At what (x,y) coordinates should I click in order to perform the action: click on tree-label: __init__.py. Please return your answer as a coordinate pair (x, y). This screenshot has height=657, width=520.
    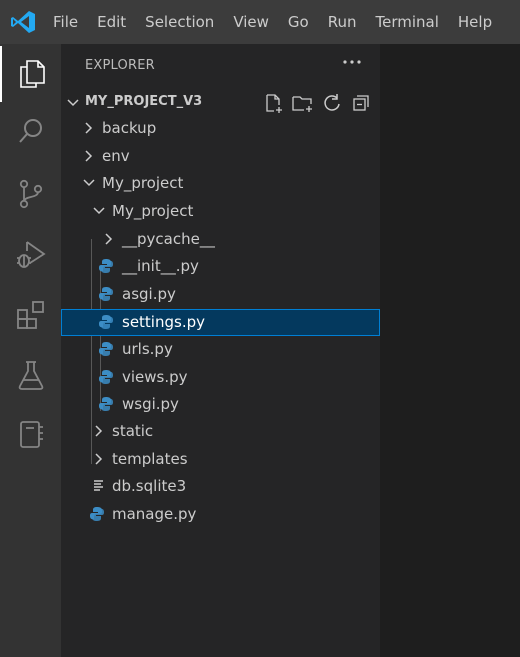
    Looking at the image, I should click on (160, 266).